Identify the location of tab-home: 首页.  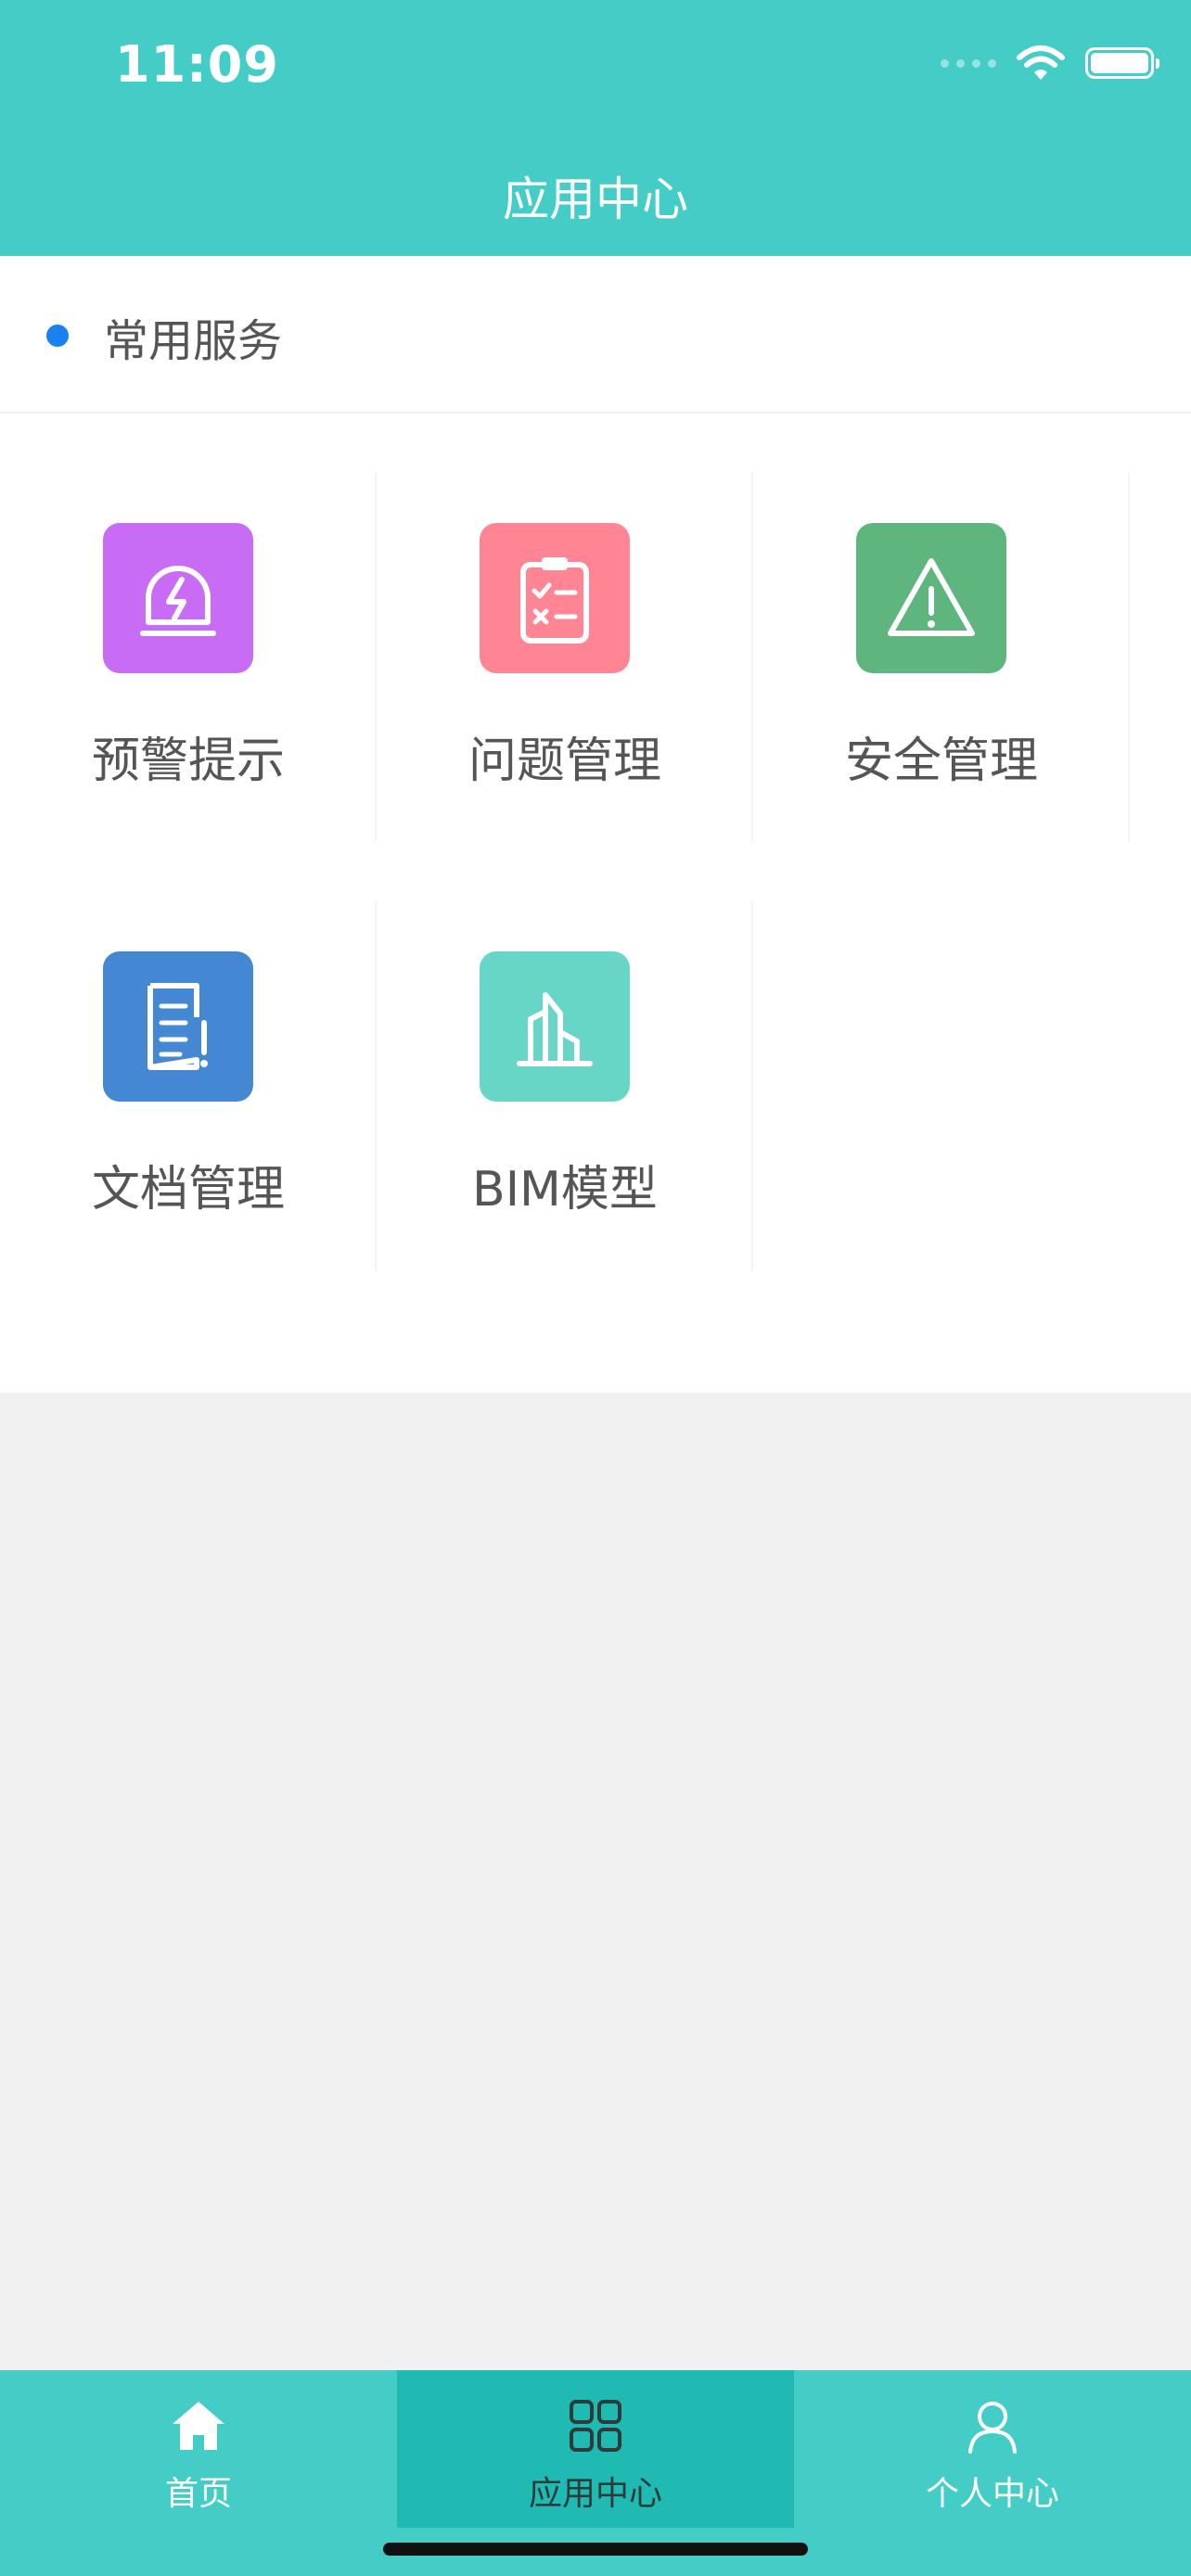
(198, 2449).